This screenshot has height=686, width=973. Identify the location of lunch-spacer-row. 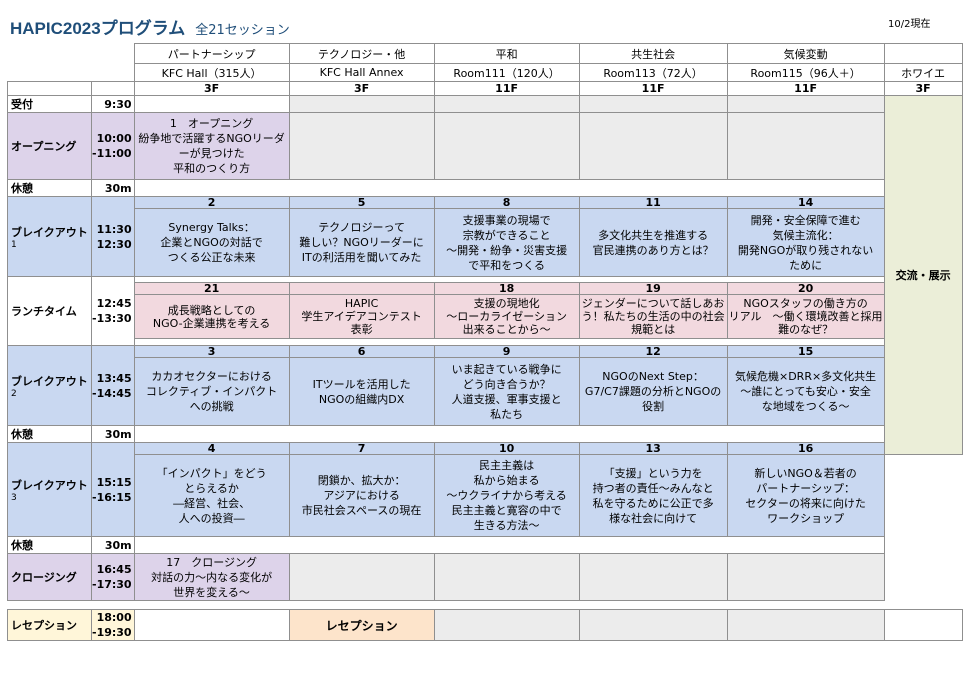
(485, 342).